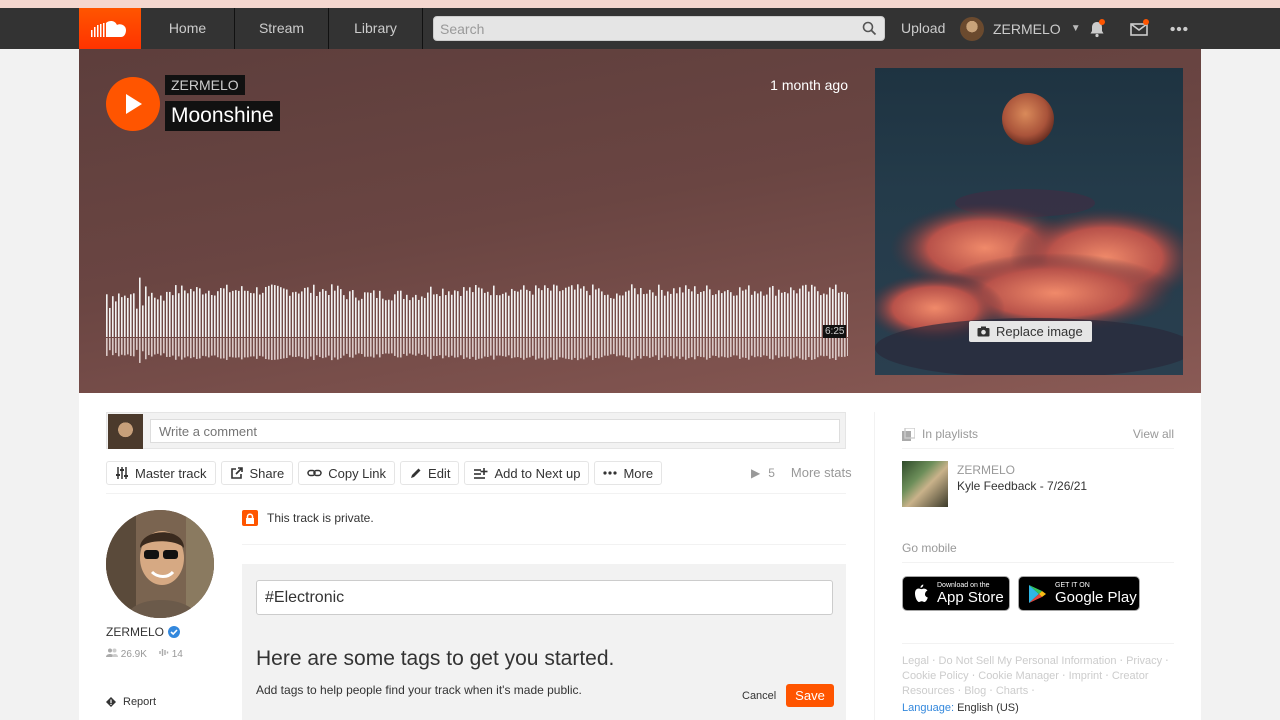  What do you see at coordinates (126, 654) in the screenshot?
I see `followers-stat: 26.9K` at bounding box center [126, 654].